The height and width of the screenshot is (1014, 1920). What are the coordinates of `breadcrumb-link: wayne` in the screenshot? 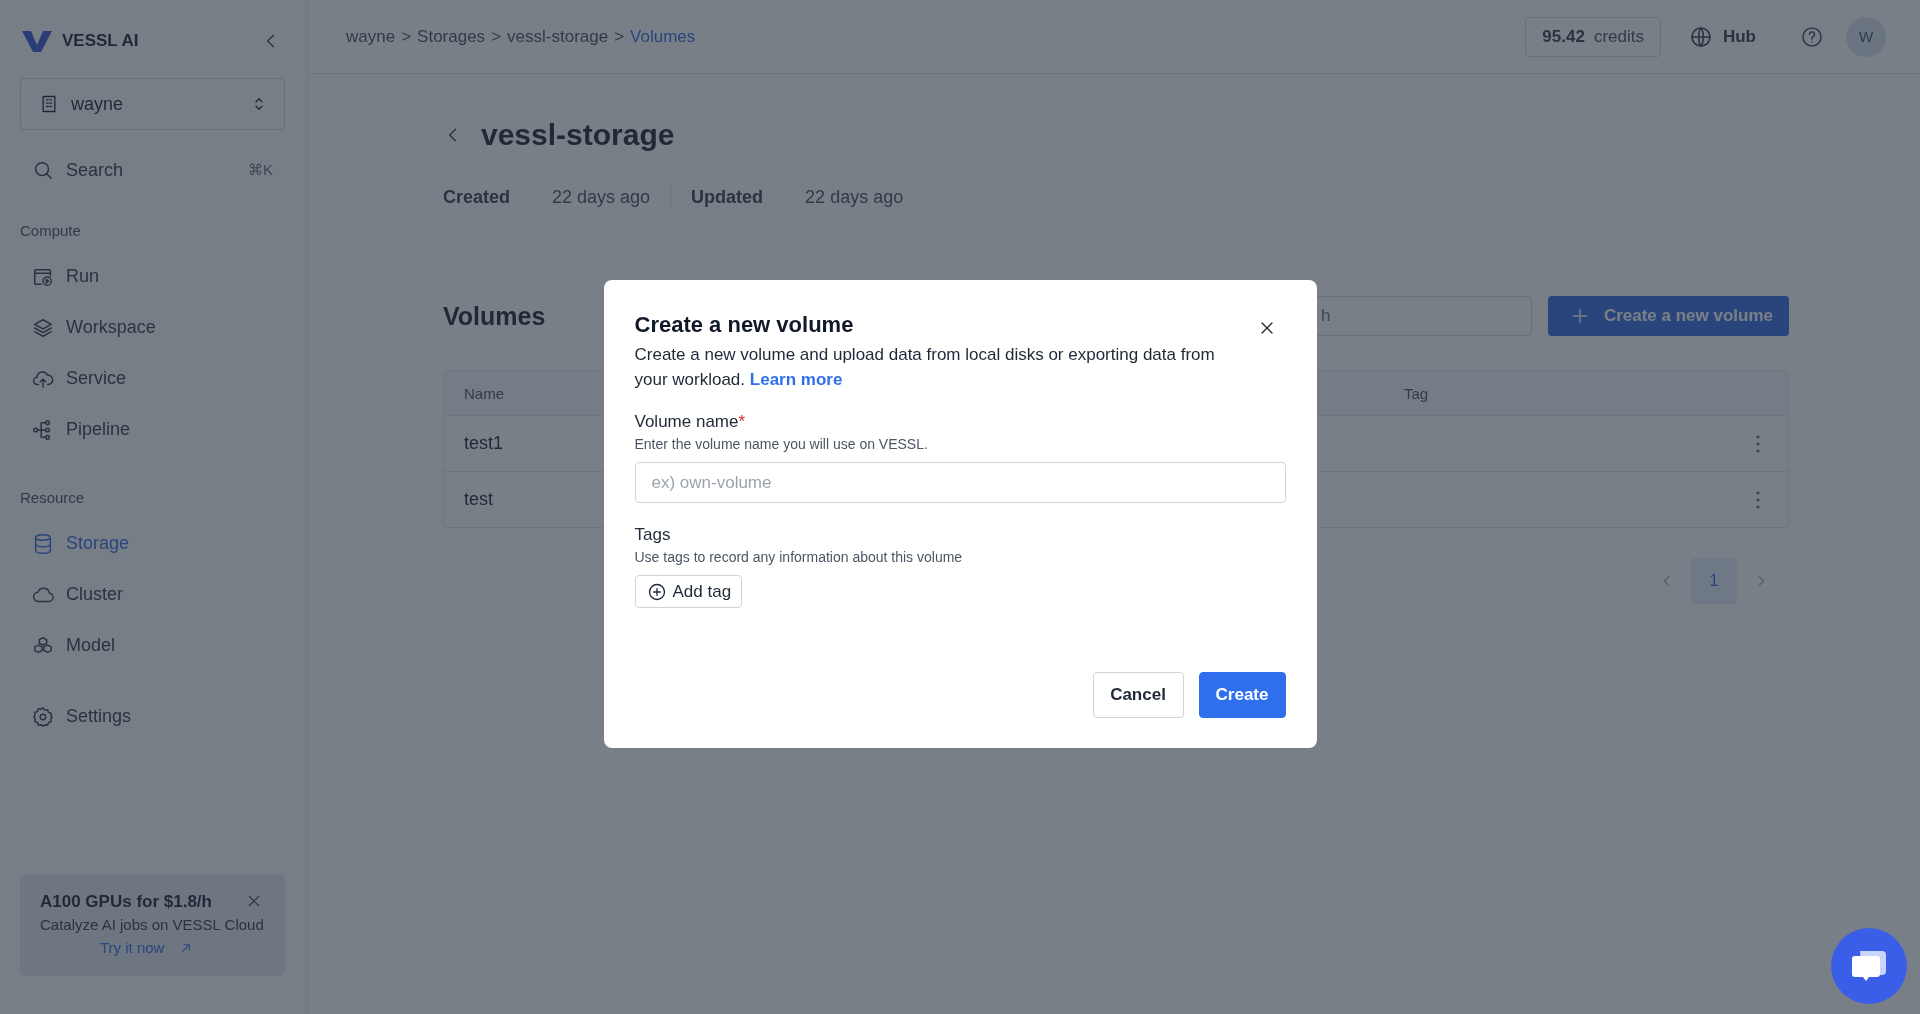 It's located at (371, 36).